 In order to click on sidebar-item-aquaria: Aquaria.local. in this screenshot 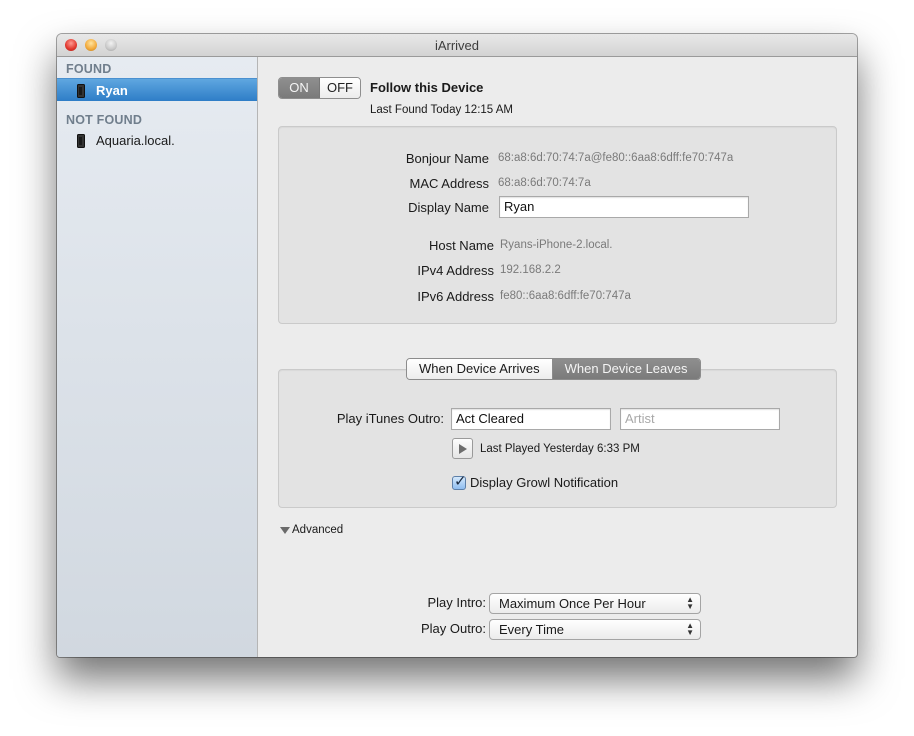, I will do `click(157, 140)`.